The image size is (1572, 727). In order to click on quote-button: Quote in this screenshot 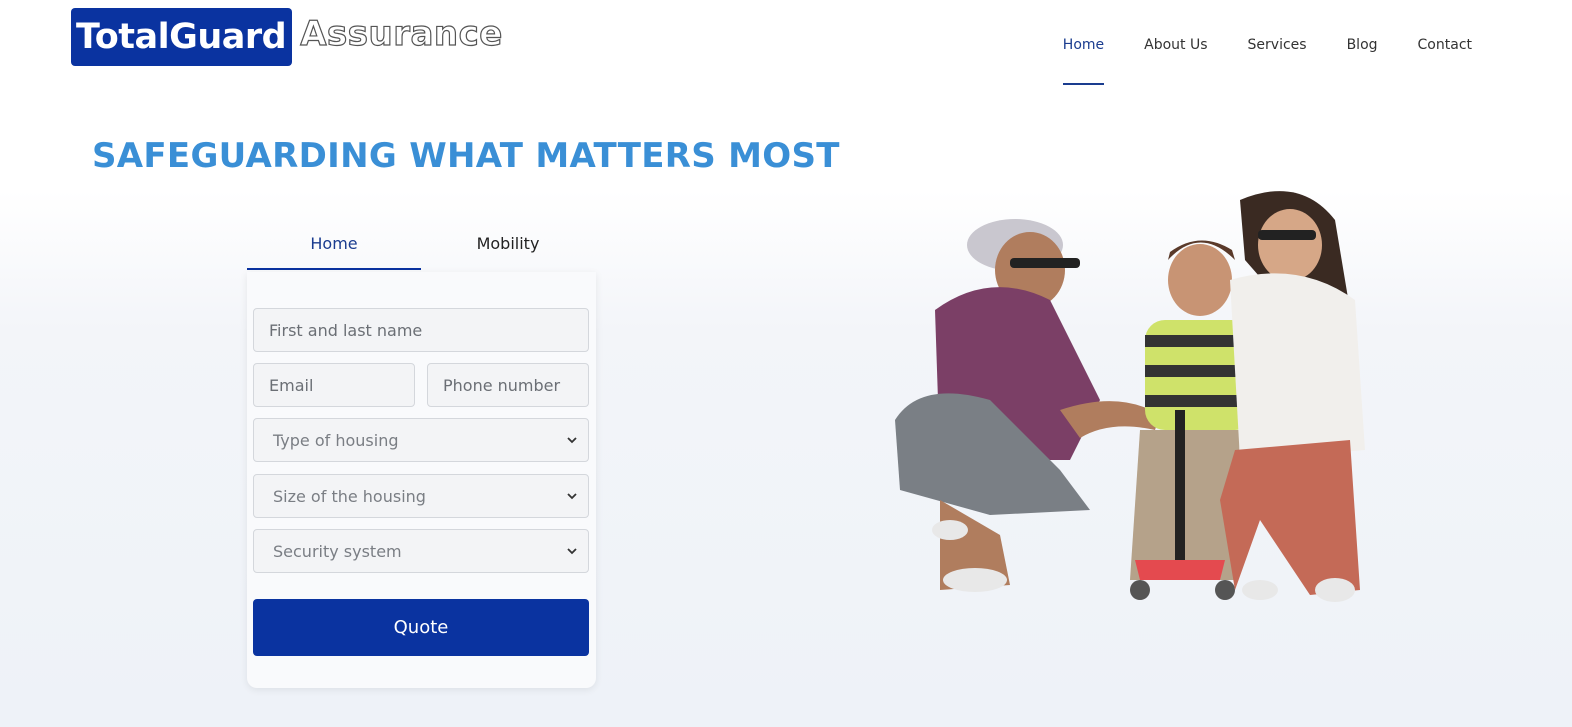, I will do `click(421, 627)`.